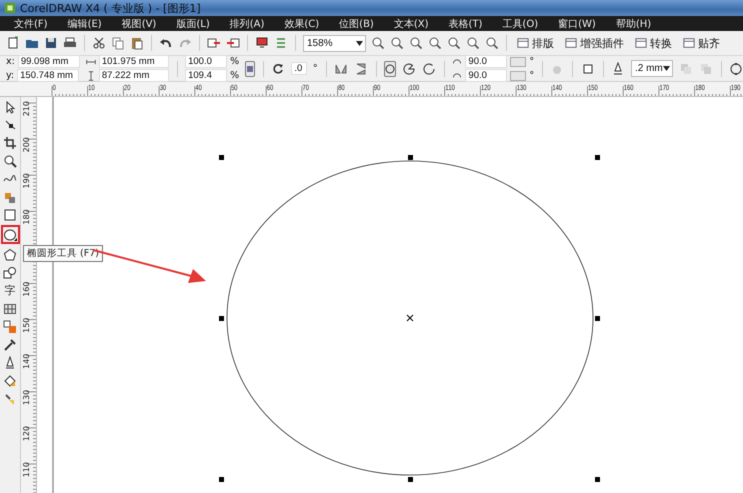 The height and width of the screenshot is (493, 743). Describe the element at coordinates (10, 61) in the screenshot. I see `x-label: x:` at that location.